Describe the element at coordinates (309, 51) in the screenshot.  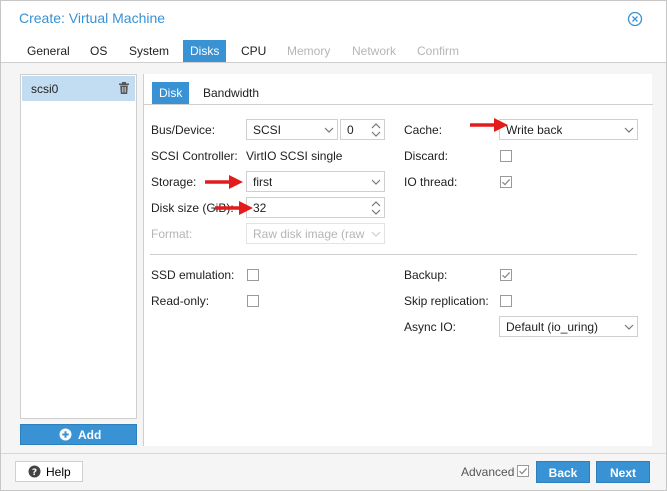
I see `tab-memory: Memory` at that location.